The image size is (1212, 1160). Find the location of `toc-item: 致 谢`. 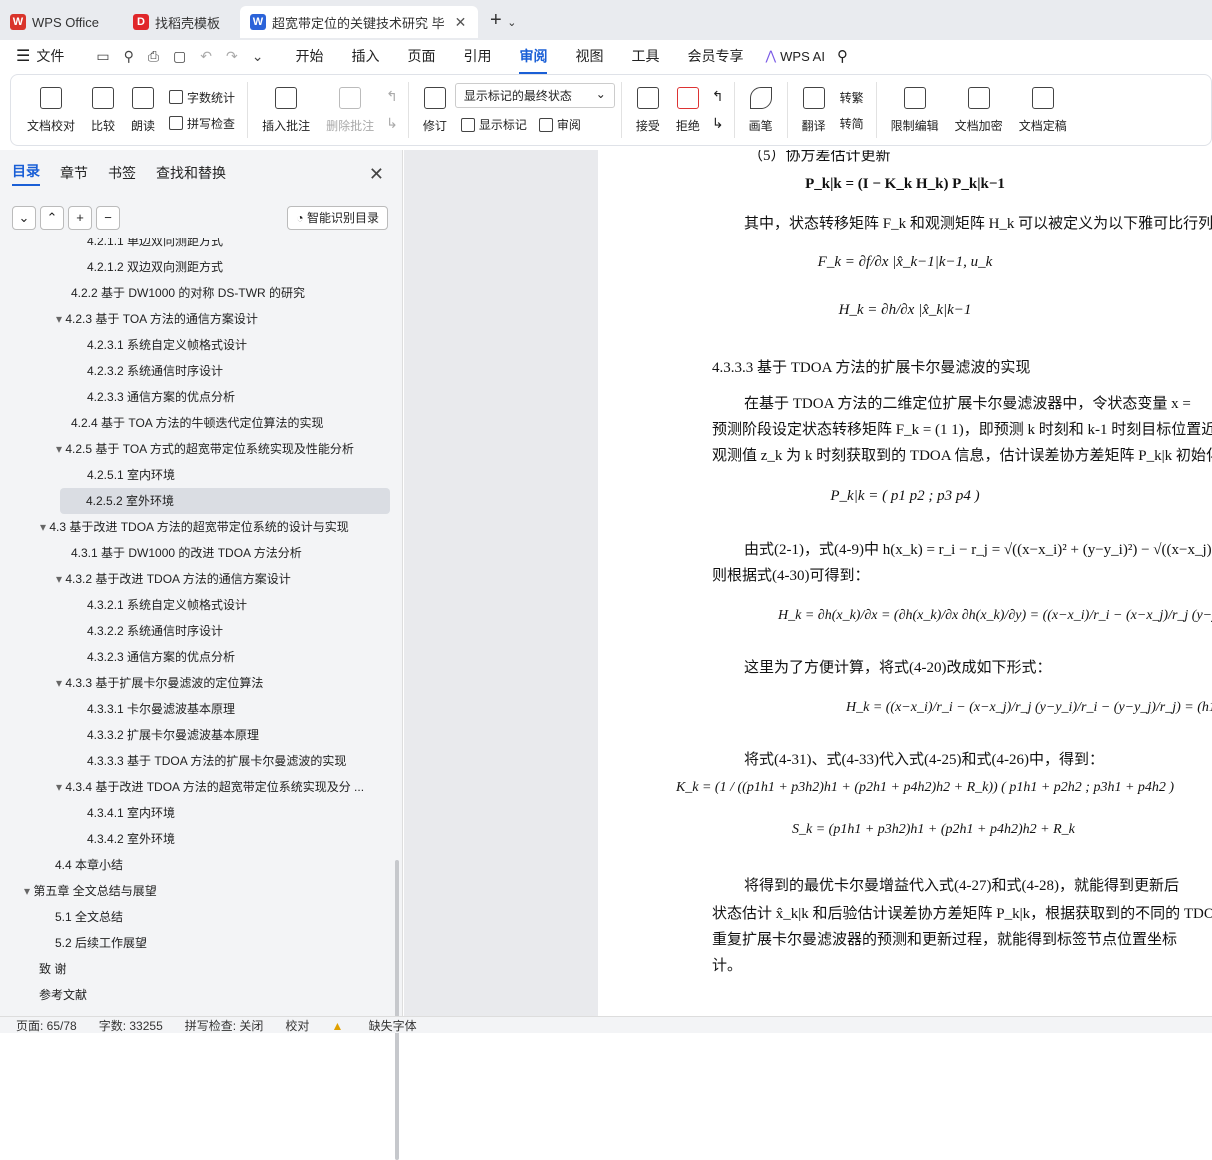

toc-item: 致 谢 is located at coordinates (45, 969).